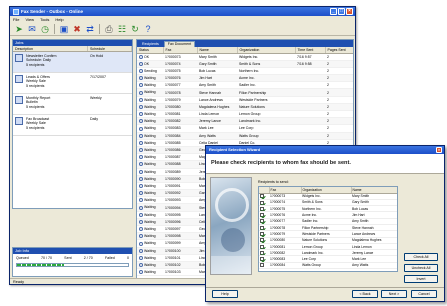  What do you see at coordinates (217, 92) in the screenshot?
I see `table-cell: Steve Hannah` at bounding box center [217, 92].